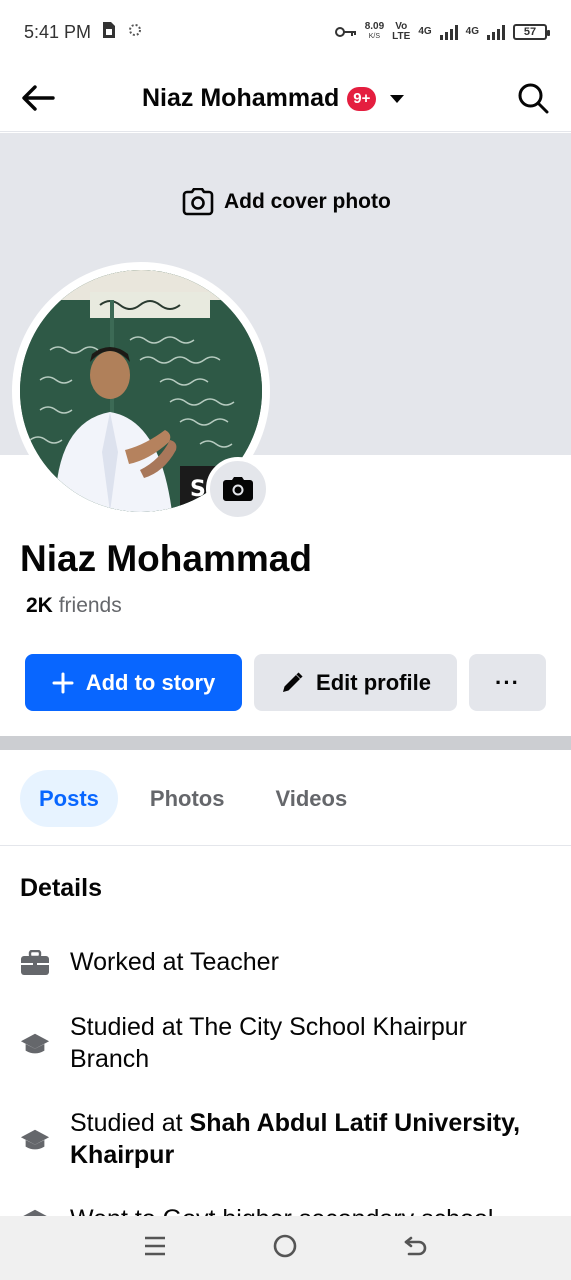 The width and height of the screenshot is (571, 1280). Describe the element at coordinates (285, 845) in the screenshot. I see `tabs-divider` at that location.